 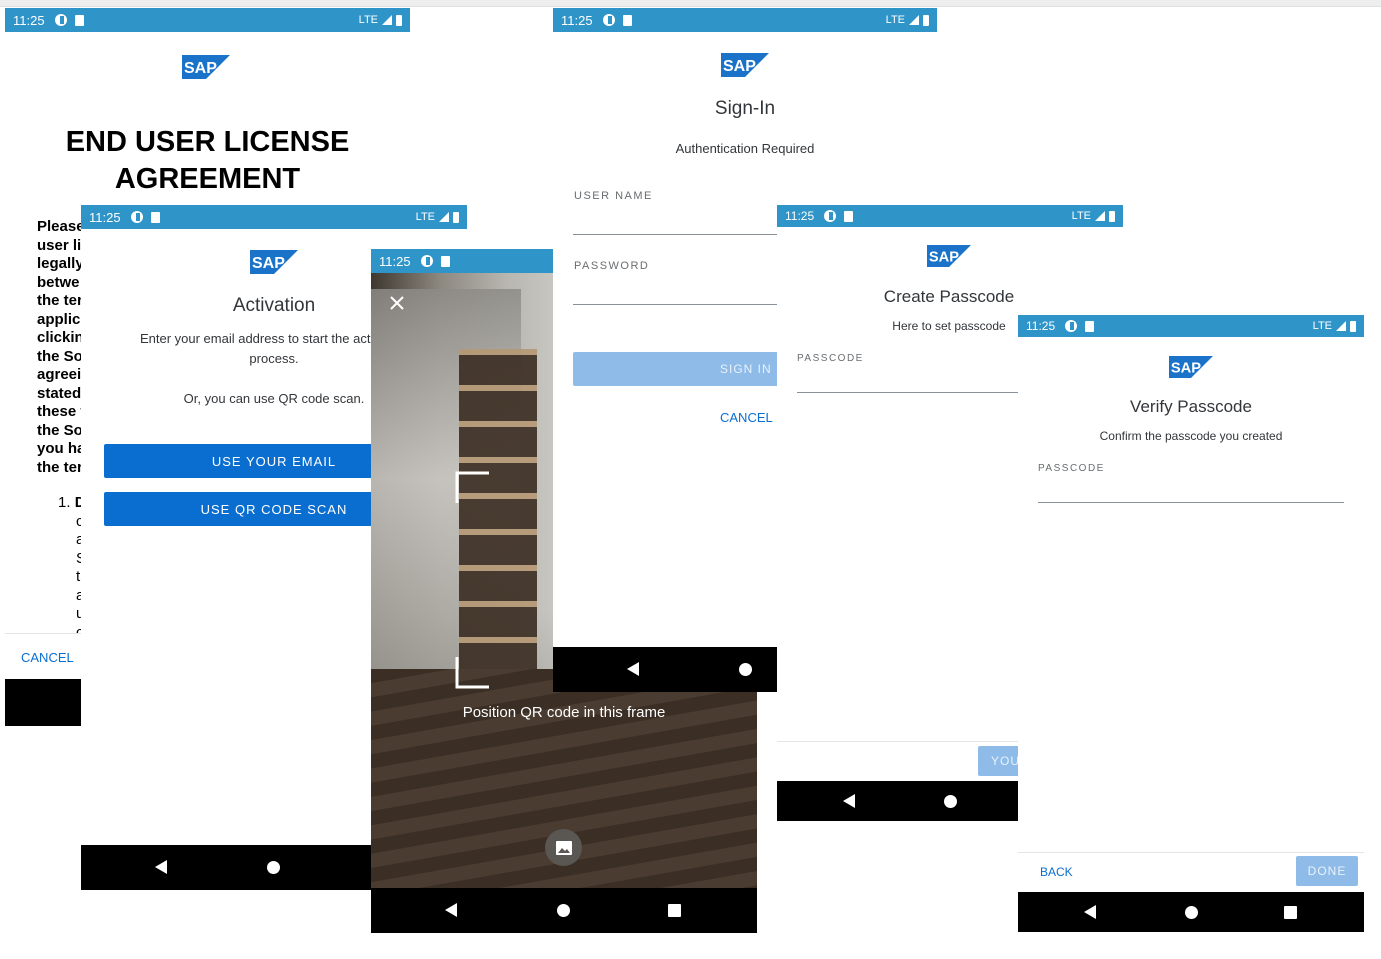 I want to click on passcode-underline, so click(x=1191, y=502).